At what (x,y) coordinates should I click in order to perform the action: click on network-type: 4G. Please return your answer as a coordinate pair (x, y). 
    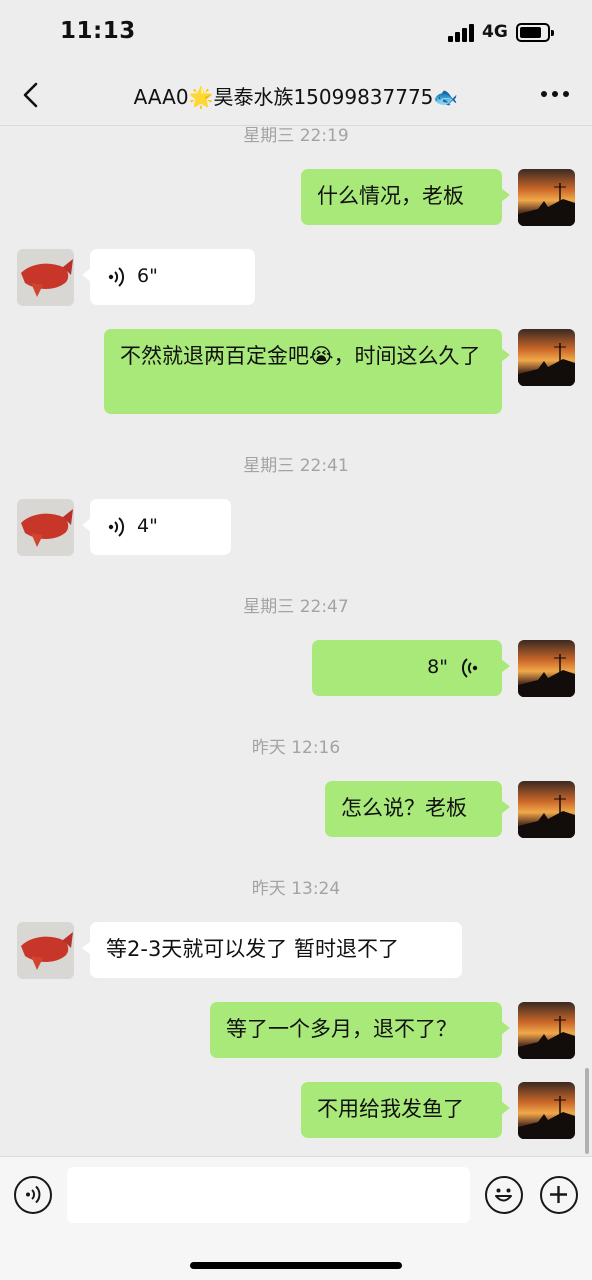
    Looking at the image, I should click on (495, 32).